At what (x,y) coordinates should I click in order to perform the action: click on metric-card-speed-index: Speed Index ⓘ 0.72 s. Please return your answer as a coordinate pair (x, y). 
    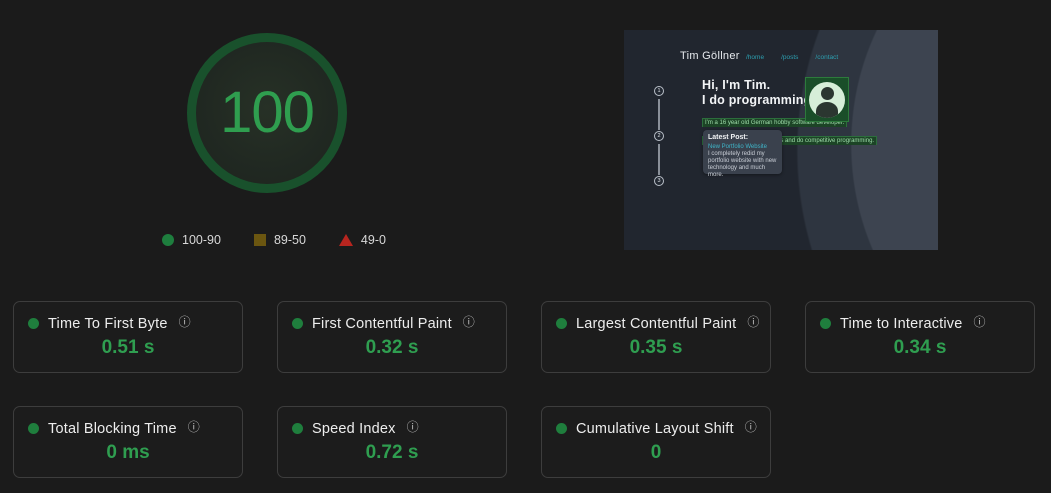
    Looking at the image, I should click on (392, 442).